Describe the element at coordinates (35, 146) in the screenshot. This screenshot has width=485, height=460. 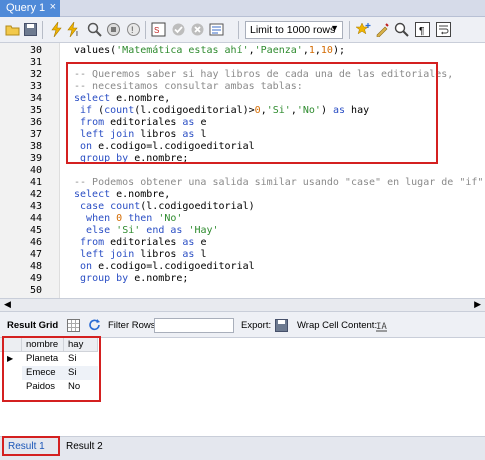
I see `line-number: 38` at that location.